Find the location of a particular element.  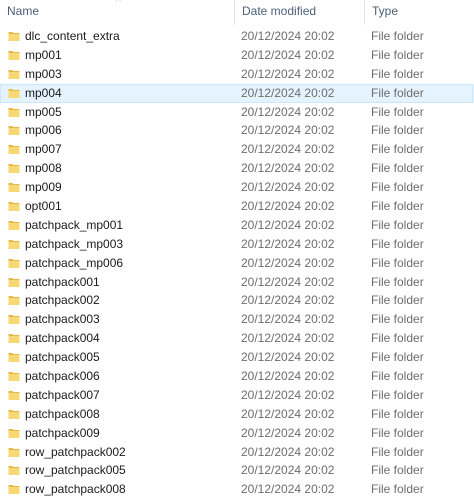

file-name: row_patchpack002 is located at coordinates (75, 451).